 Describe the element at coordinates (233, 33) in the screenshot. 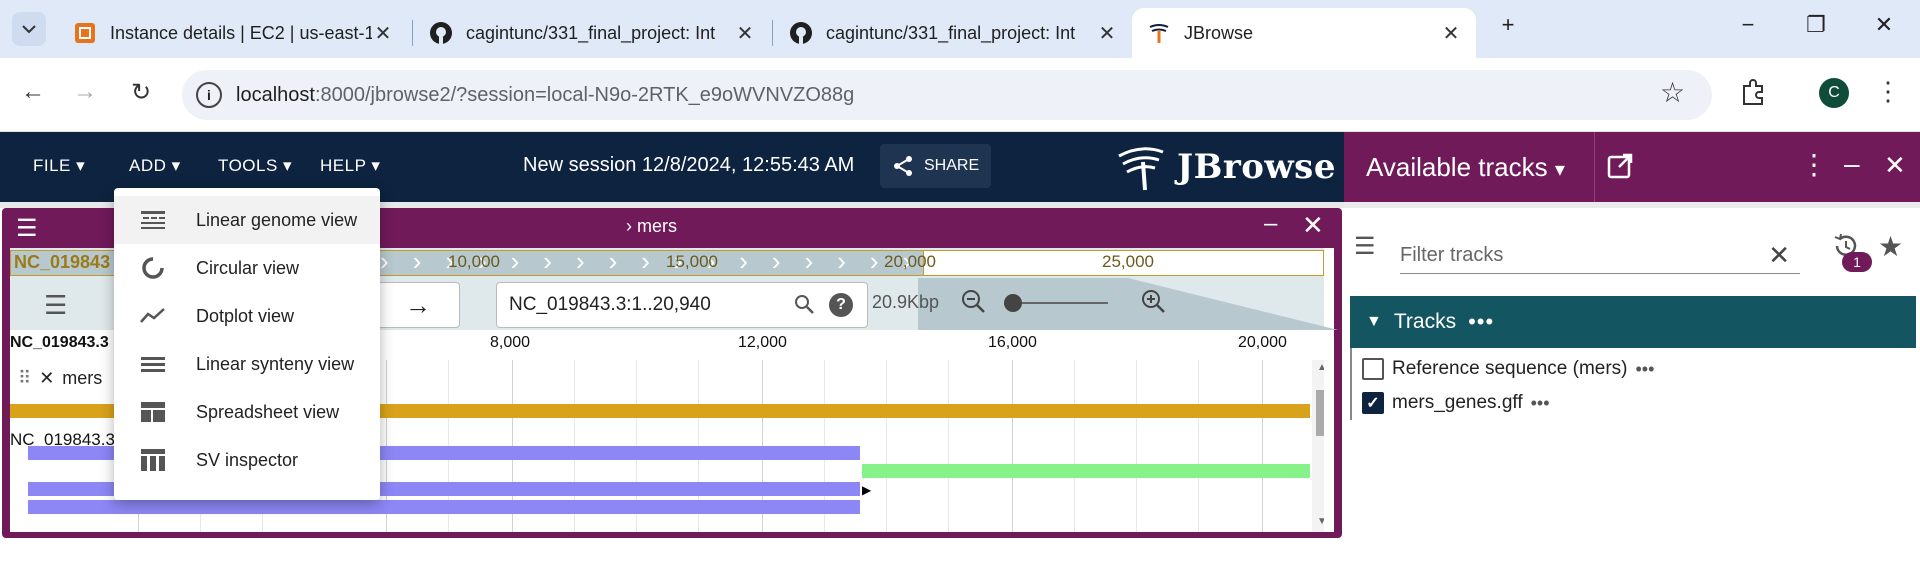

I see `tab-ec2: Instance details | EC2 | us-east-1 ✕` at that location.